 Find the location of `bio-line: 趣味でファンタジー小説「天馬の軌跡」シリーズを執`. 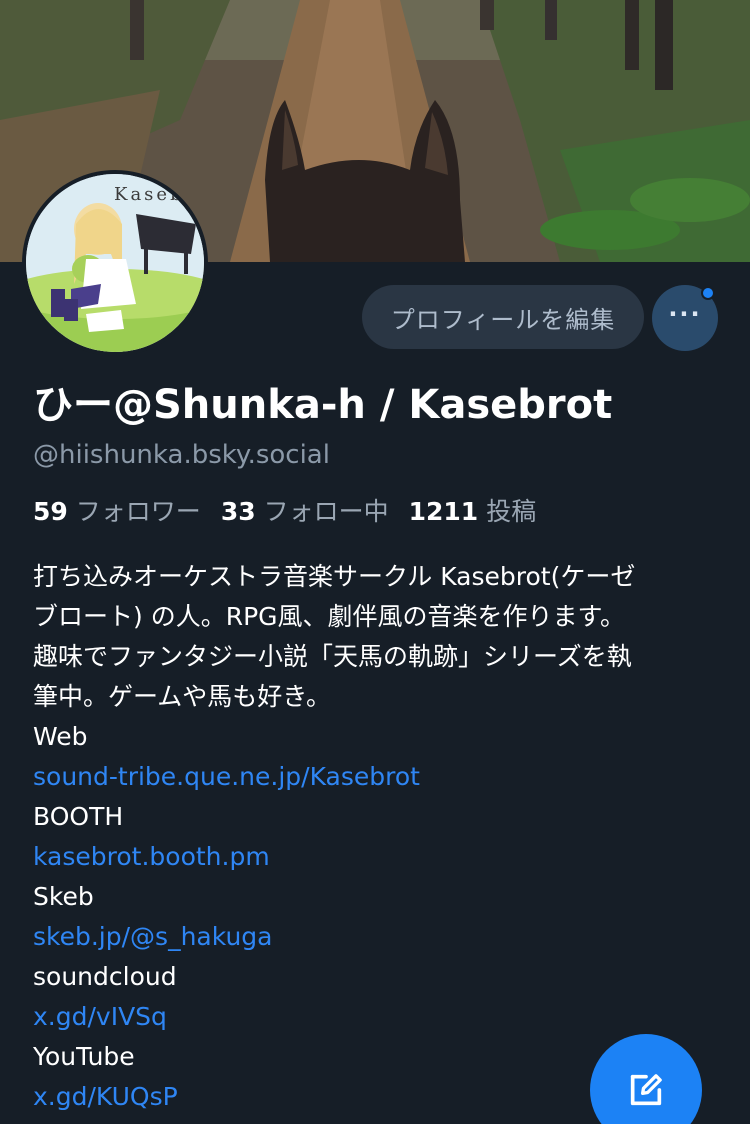

bio-line: 趣味でファンタジー小説「天馬の軌跡」シリーズを執 is located at coordinates (332, 656).